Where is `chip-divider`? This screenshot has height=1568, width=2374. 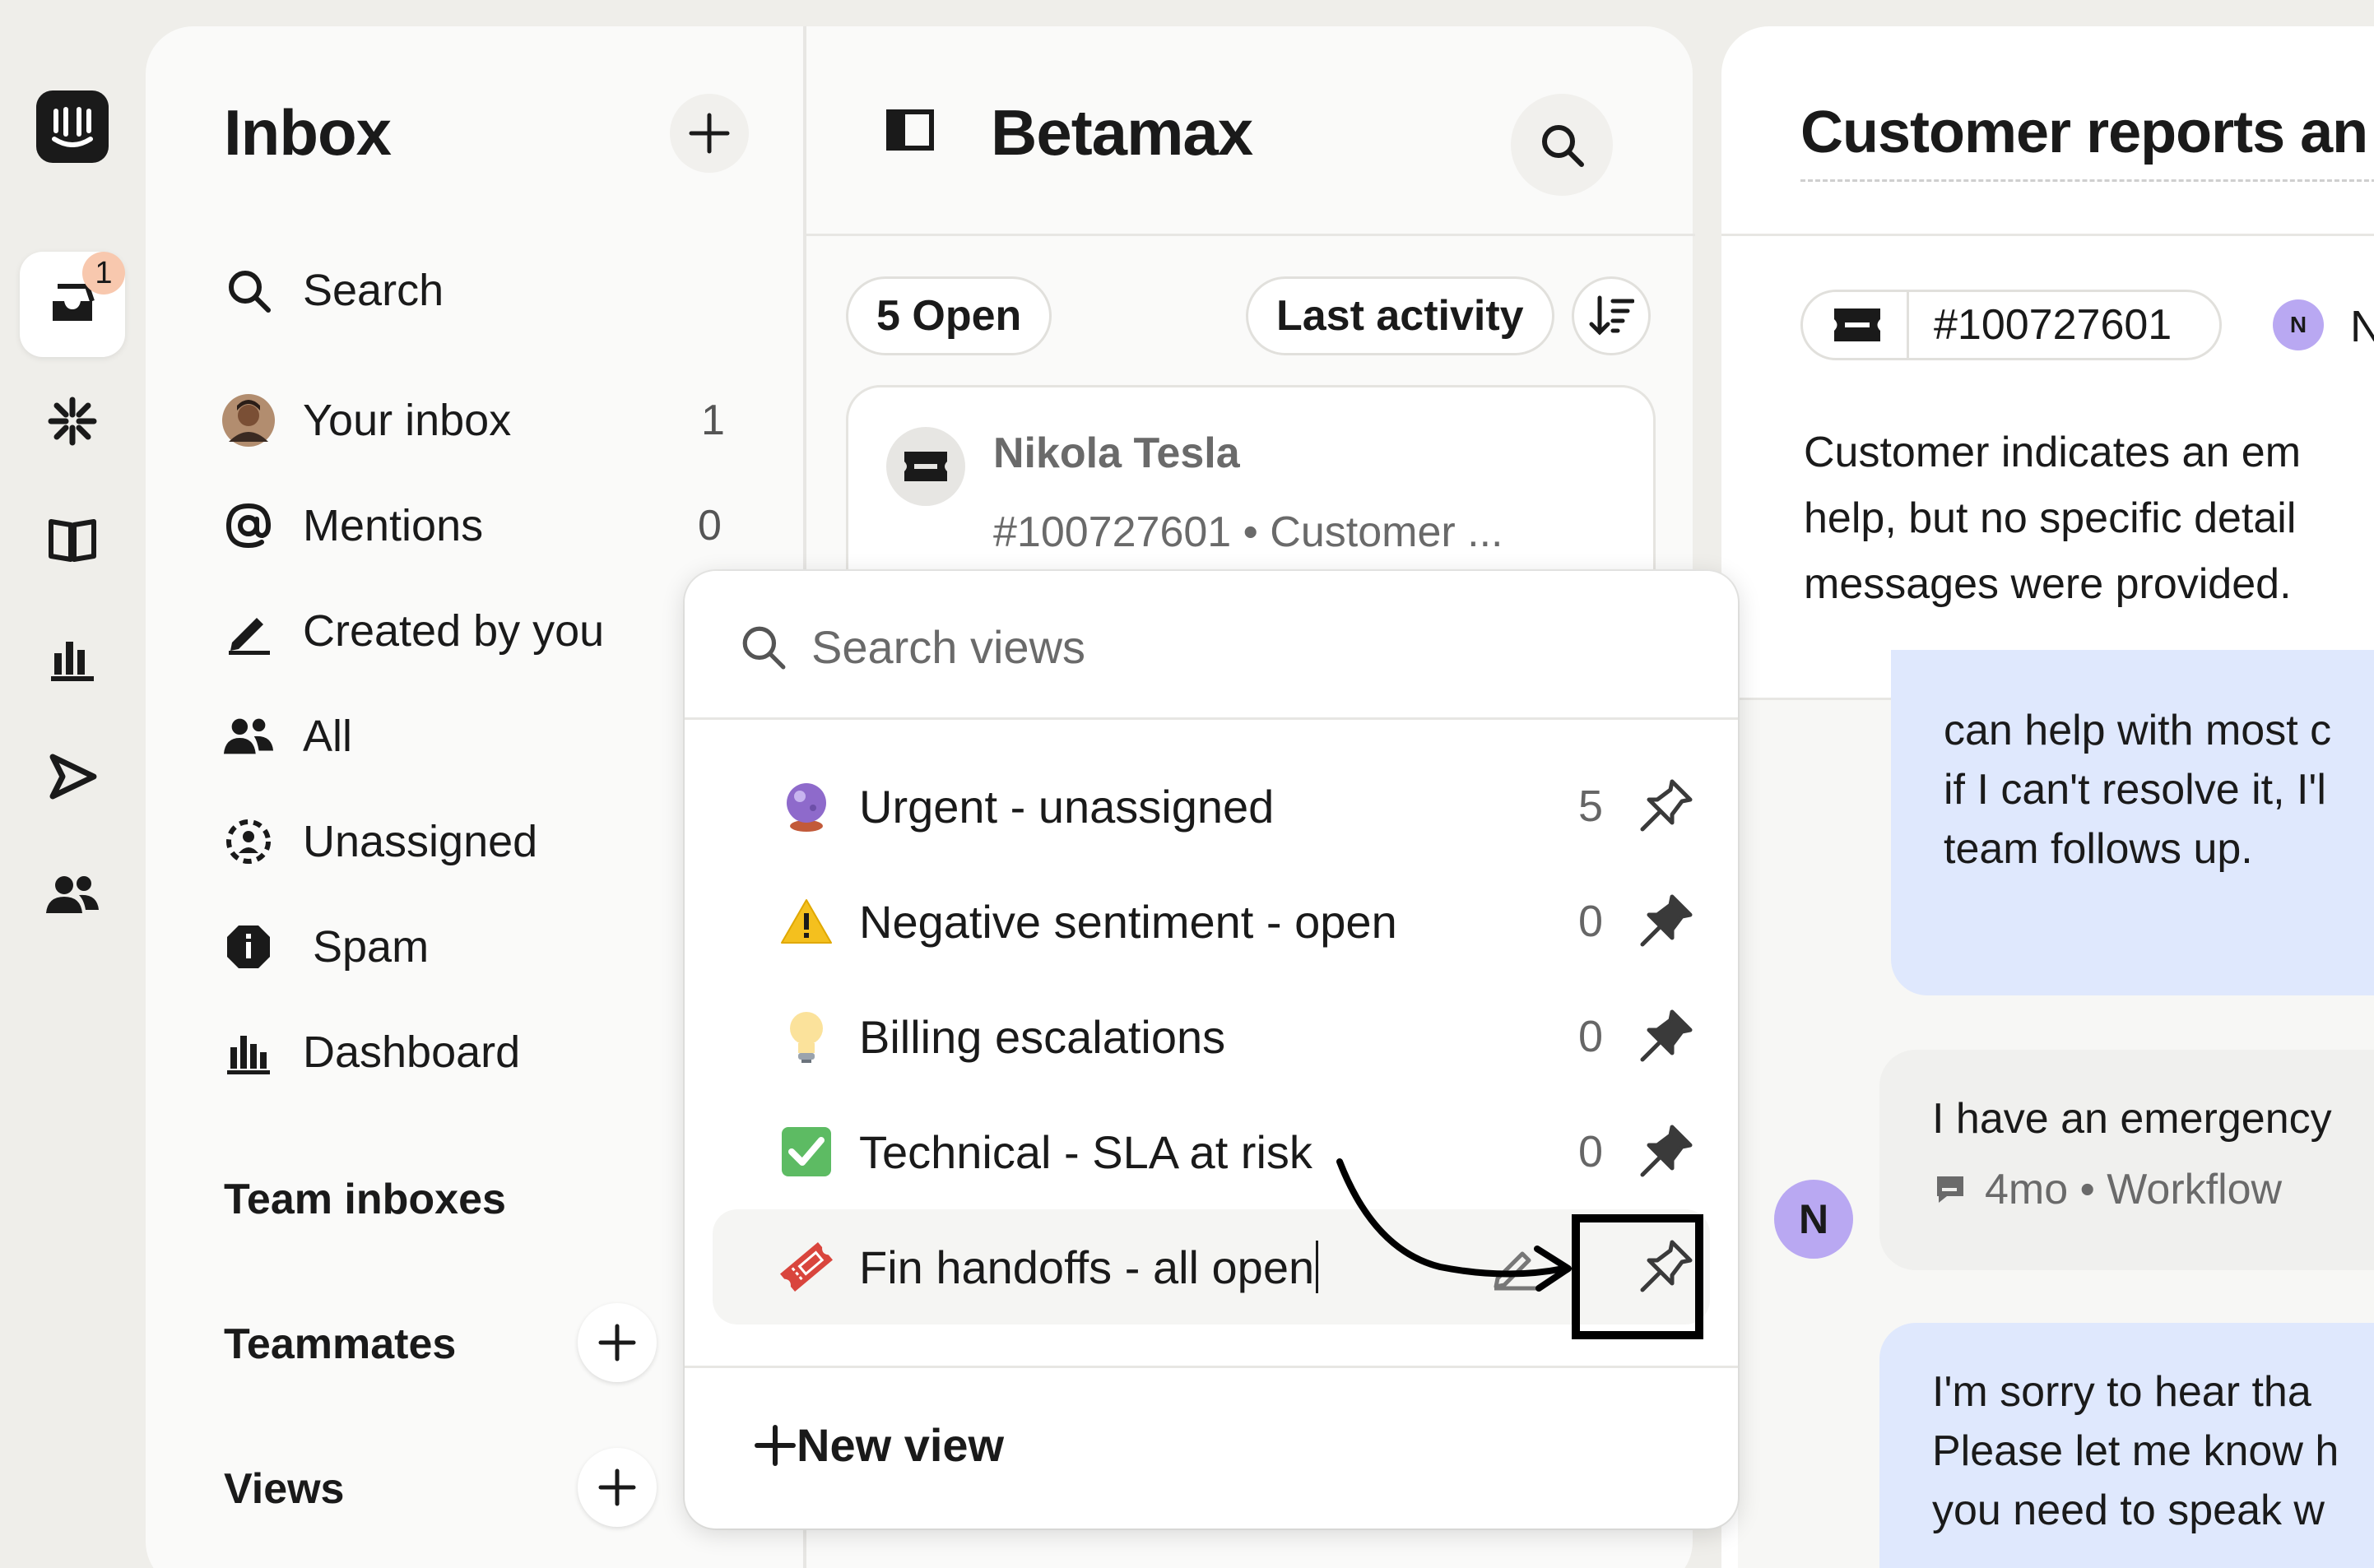
chip-divider is located at coordinates (1908, 325).